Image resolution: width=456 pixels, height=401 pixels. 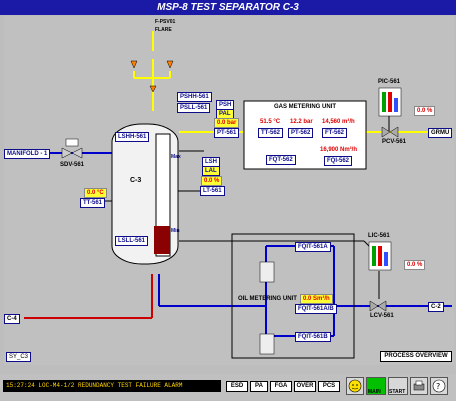 I want to click on tt-562-tag: TT-562, so click(x=271, y=133).